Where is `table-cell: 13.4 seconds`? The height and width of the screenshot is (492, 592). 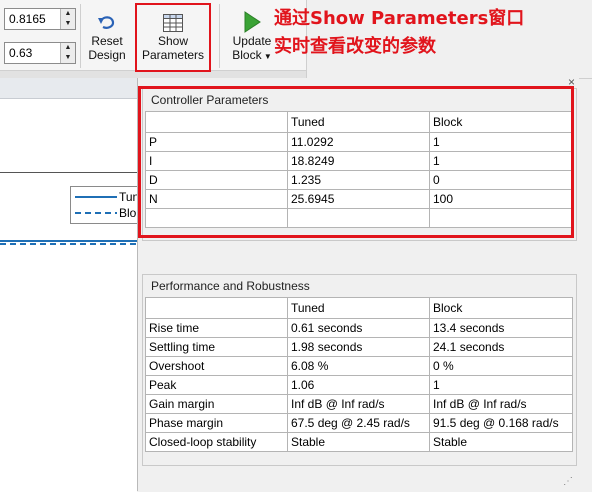 table-cell: 13.4 seconds is located at coordinates (501, 328).